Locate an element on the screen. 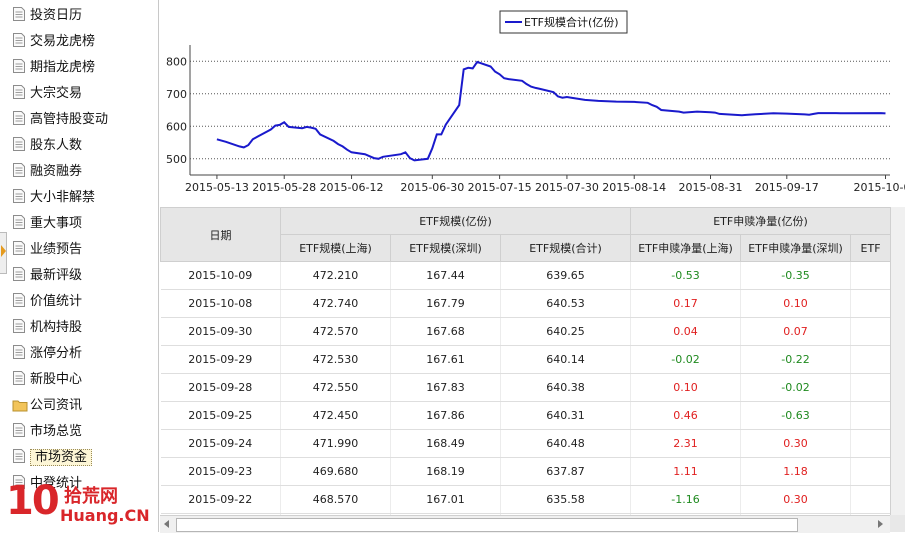 The image size is (905, 533). sidebar-item: 交易龙虎榜 is located at coordinates (53, 42).